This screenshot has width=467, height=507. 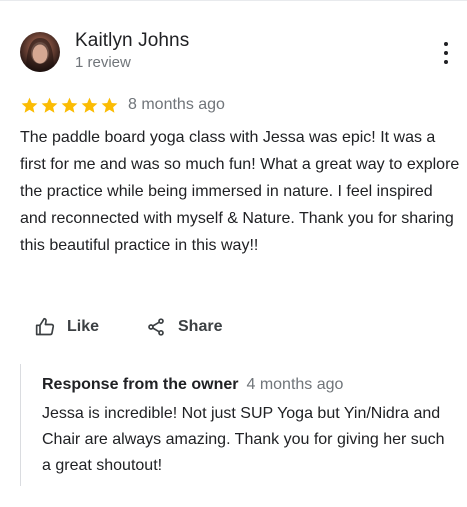 I want to click on like-label: Like, so click(x=83, y=326).